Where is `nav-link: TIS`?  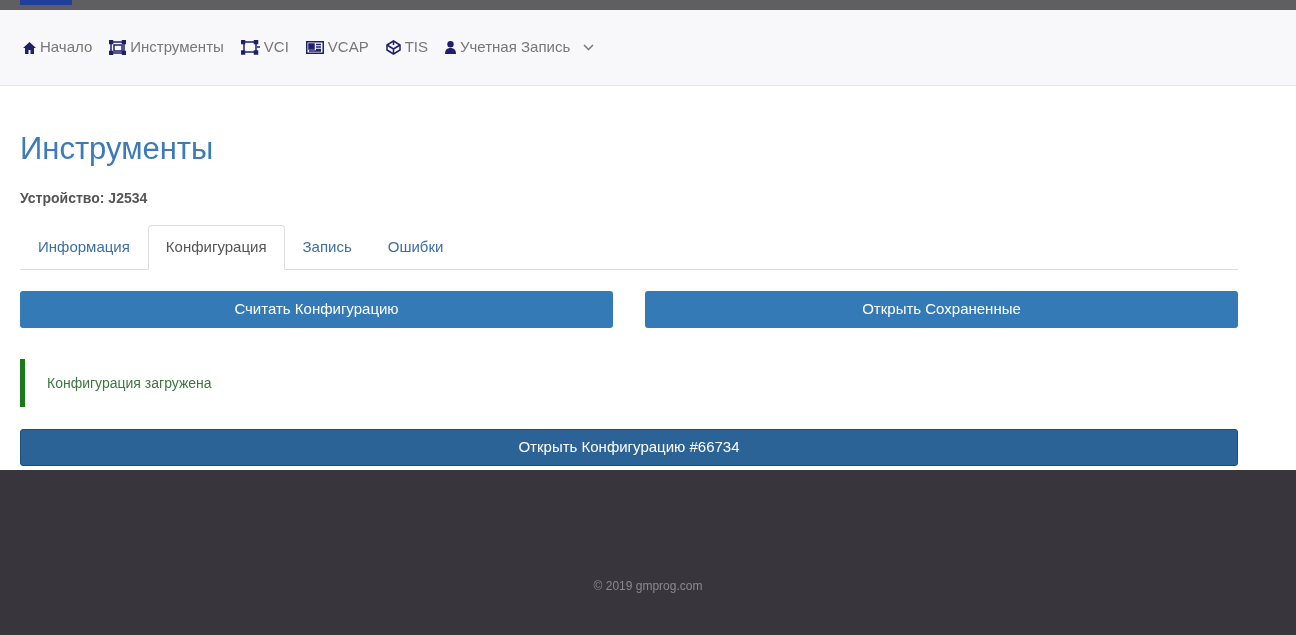
nav-link: TIS is located at coordinates (406, 47).